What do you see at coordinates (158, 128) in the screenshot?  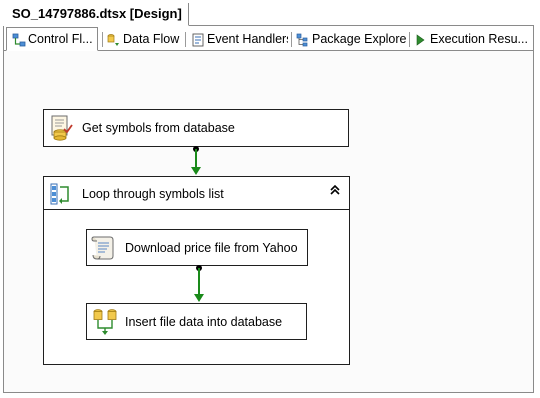 I see `task-get-symbols-label: Get symbols from database` at bounding box center [158, 128].